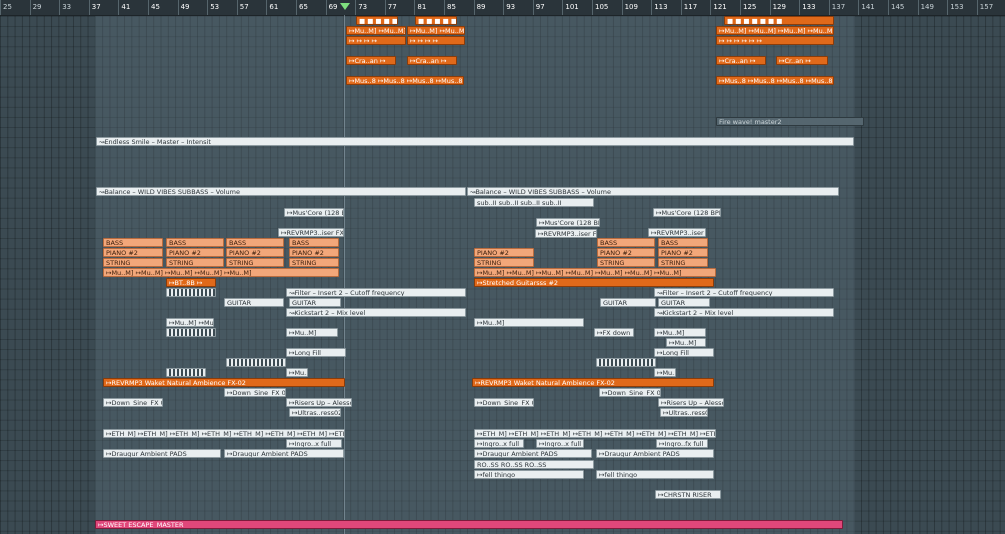  What do you see at coordinates (469, 524) in the screenshot?
I see `playlist-clip: ↦SWEET ESCAPE_MASTER` at bounding box center [469, 524].